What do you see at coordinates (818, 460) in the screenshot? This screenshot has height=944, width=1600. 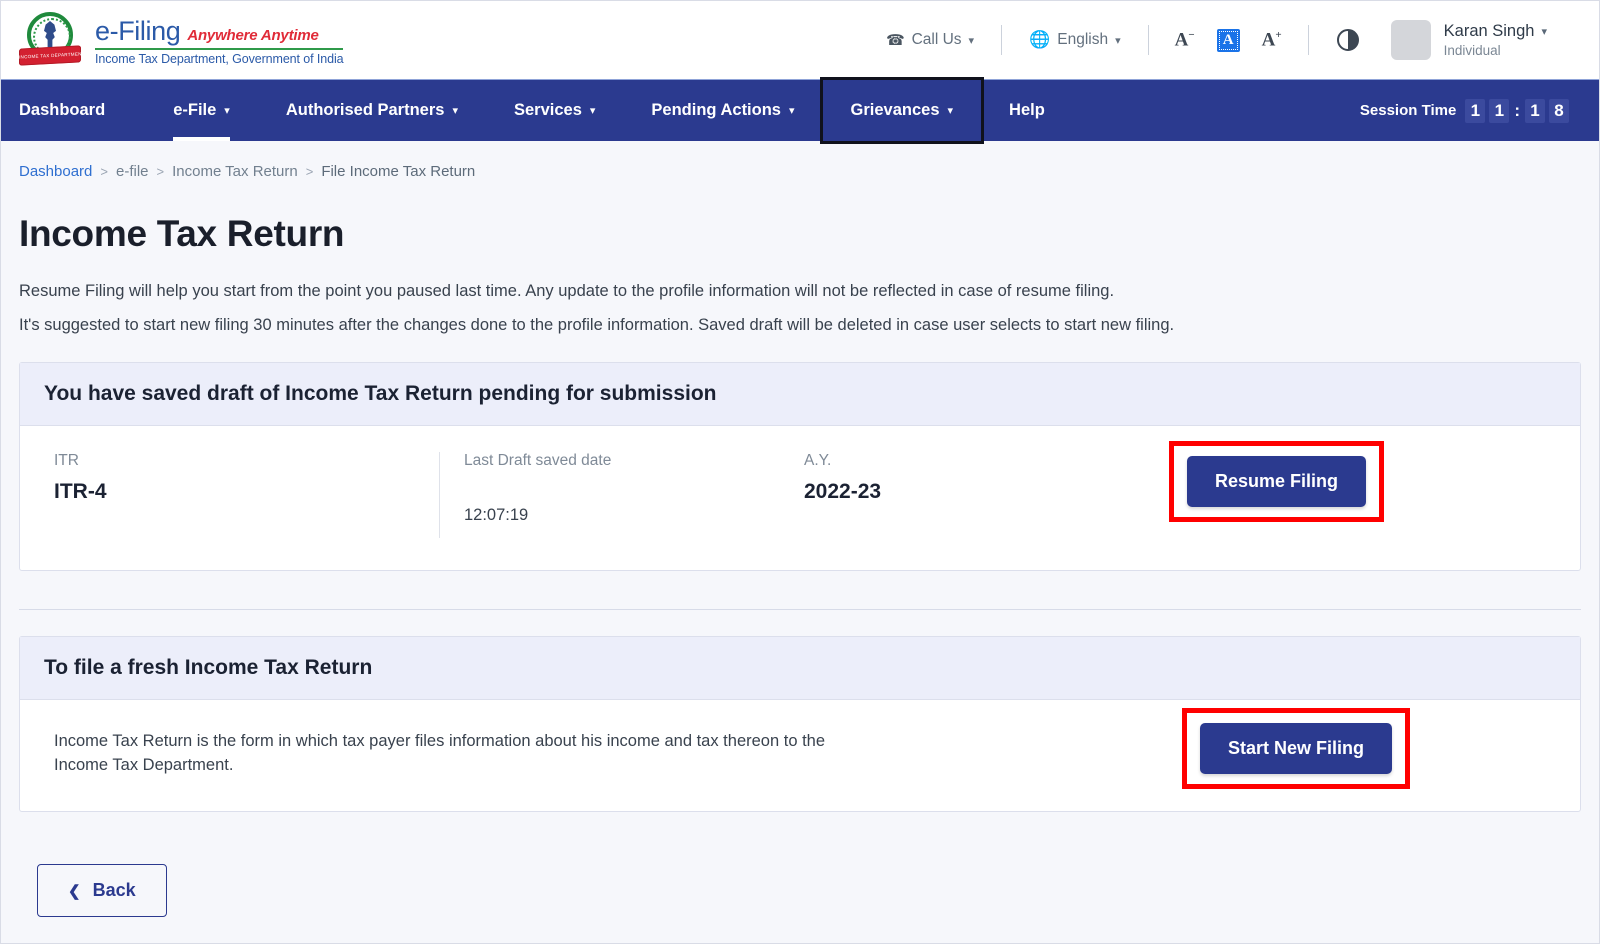 I see `assessment-year-label: A.Y.` at bounding box center [818, 460].